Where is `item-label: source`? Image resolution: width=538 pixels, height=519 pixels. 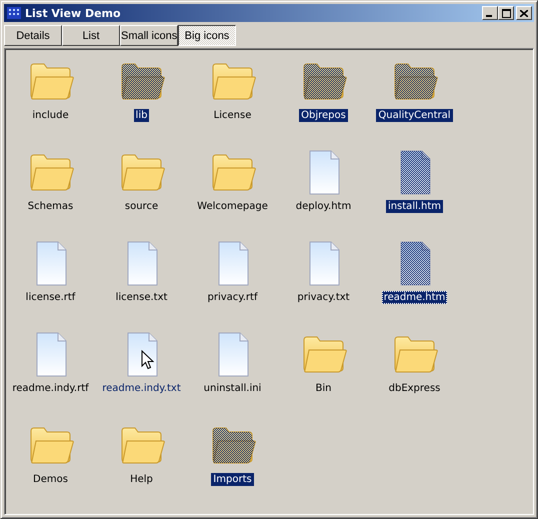 item-label: source is located at coordinates (141, 206).